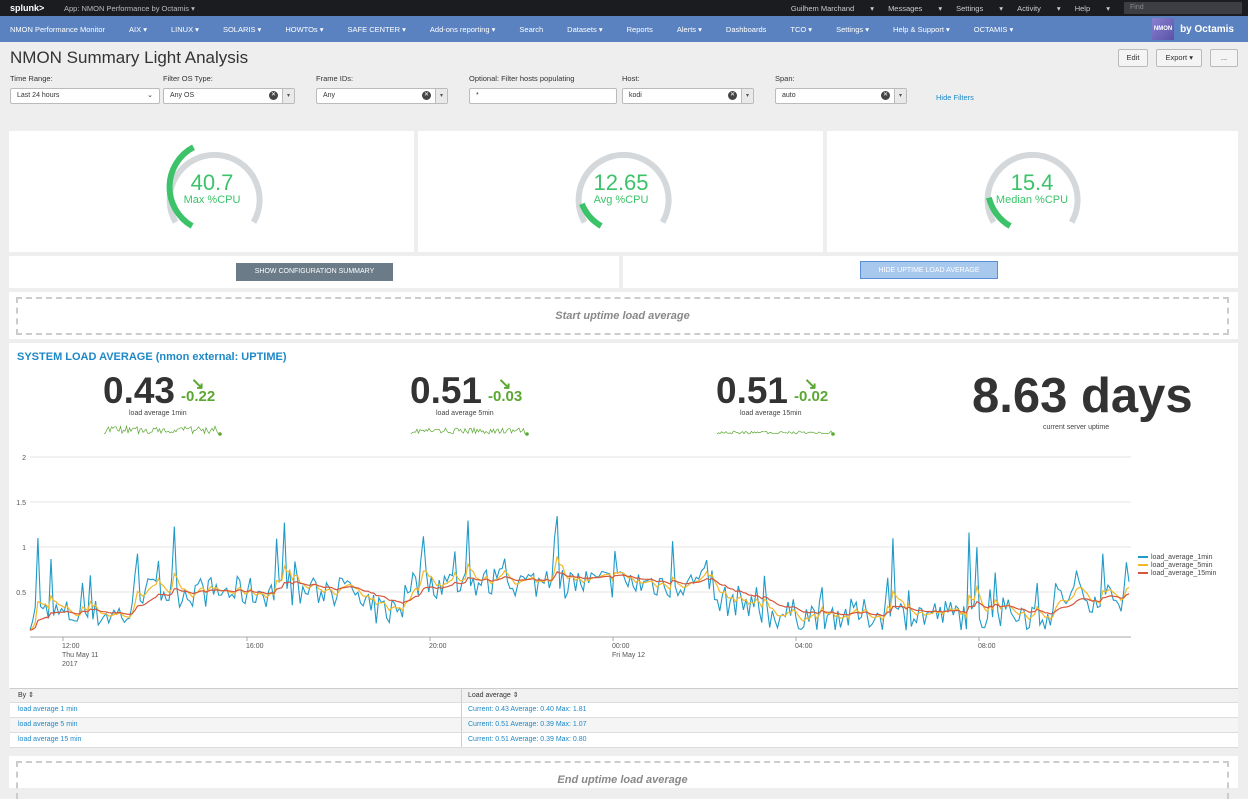  What do you see at coordinates (1177, 558) in the screenshot?
I see `legend-item-1min: load_average_1min` at bounding box center [1177, 558].